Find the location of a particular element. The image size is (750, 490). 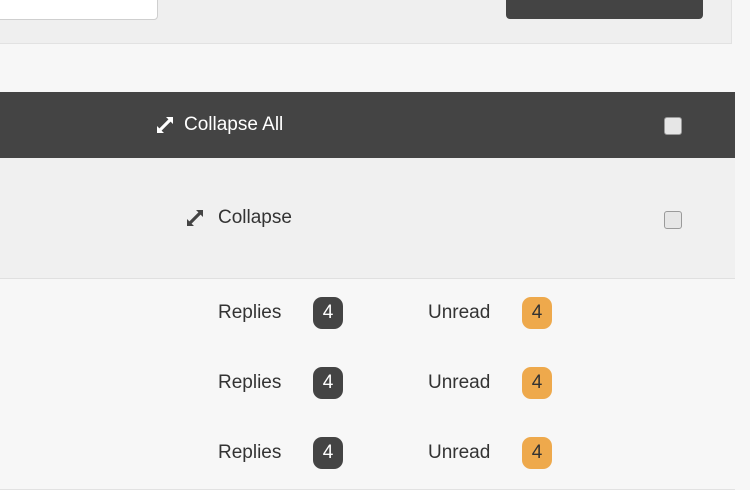

collapse-all-button: Collapse All is located at coordinates (219, 125).